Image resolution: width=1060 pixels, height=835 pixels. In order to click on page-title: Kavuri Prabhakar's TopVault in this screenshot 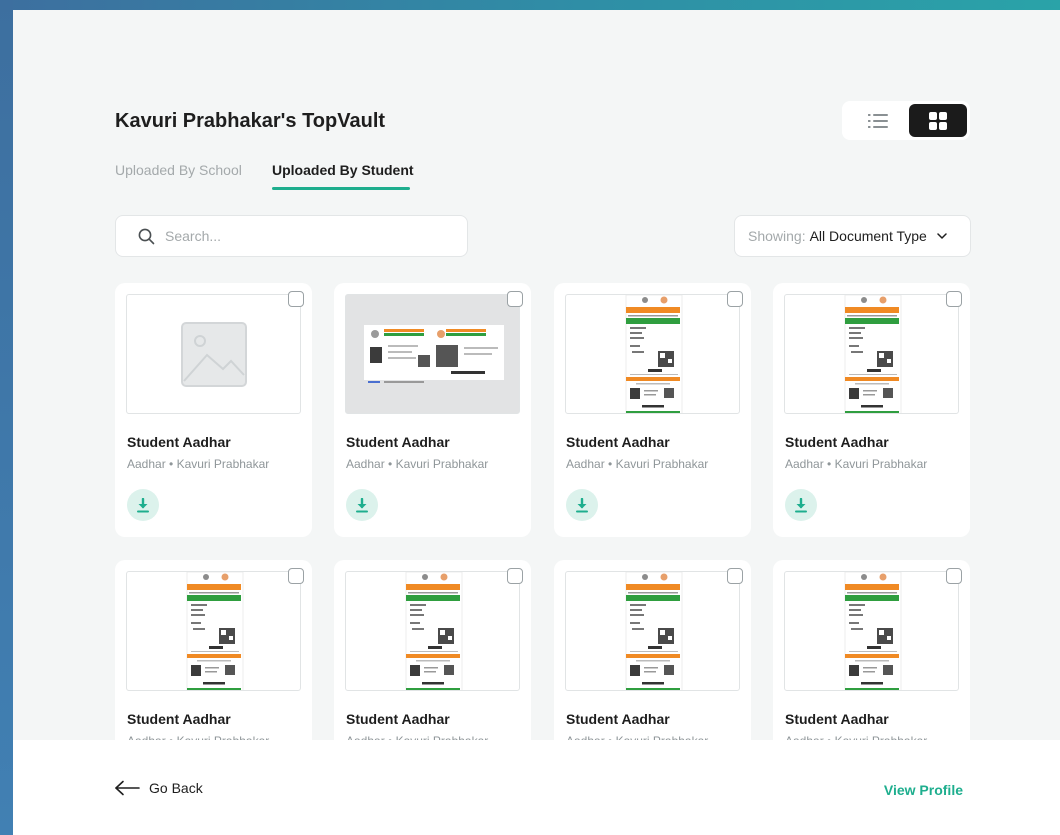, I will do `click(250, 121)`.